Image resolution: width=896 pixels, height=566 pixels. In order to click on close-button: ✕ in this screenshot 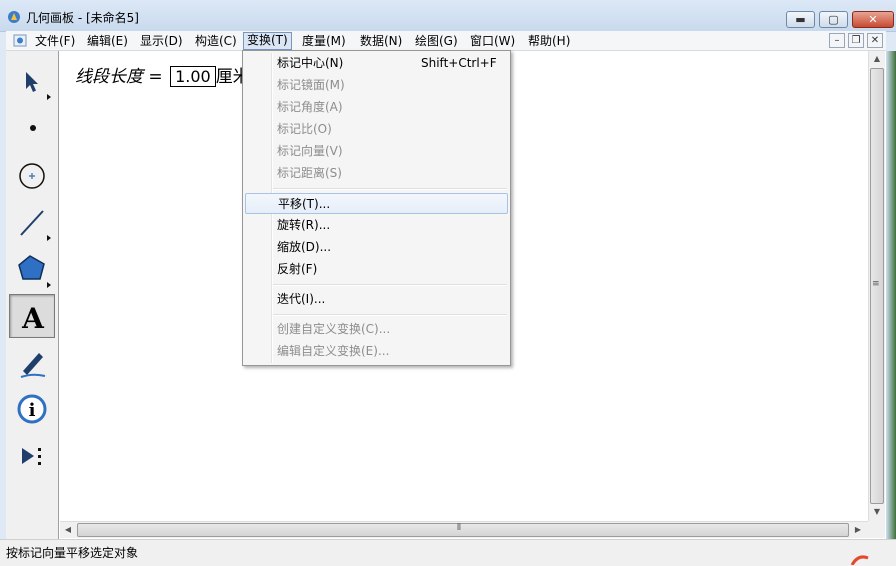, I will do `click(873, 19)`.